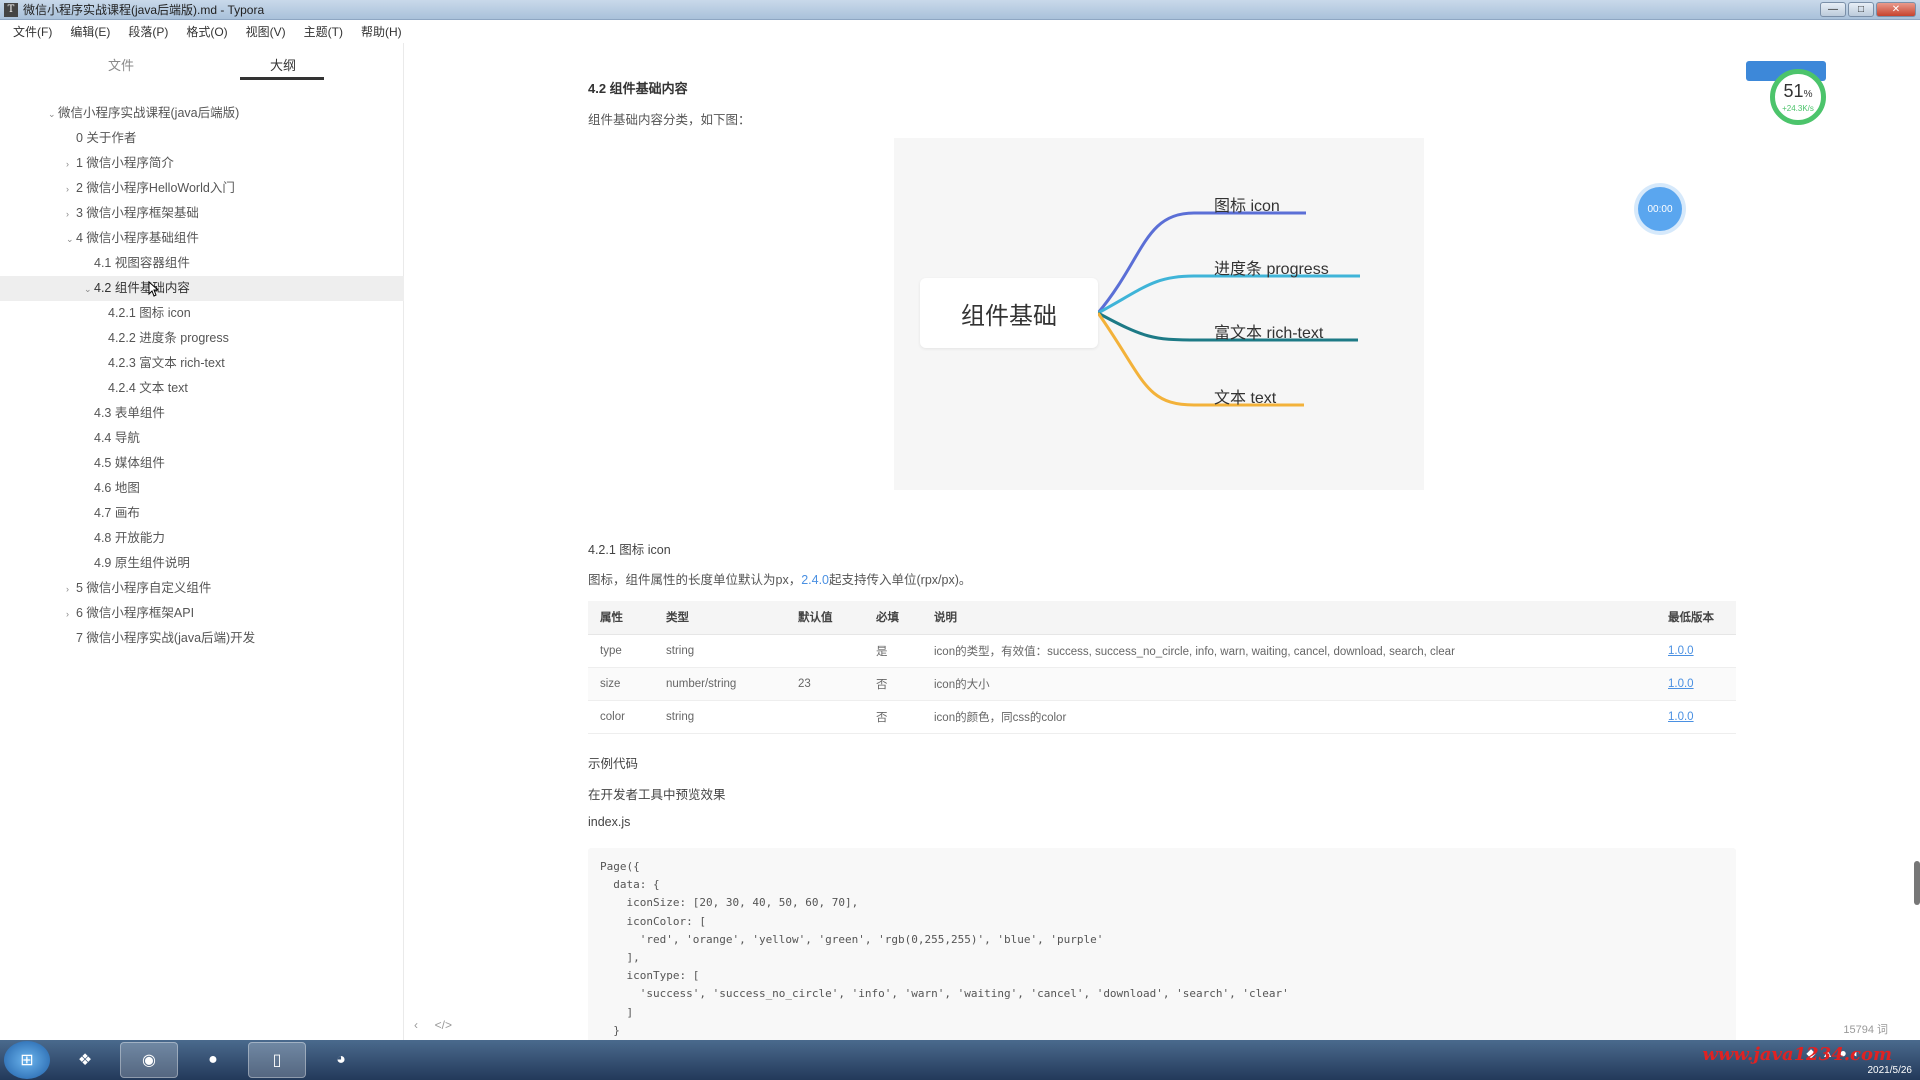 The height and width of the screenshot is (1080, 1920). I want to click on table-cell, so click(825, 717).